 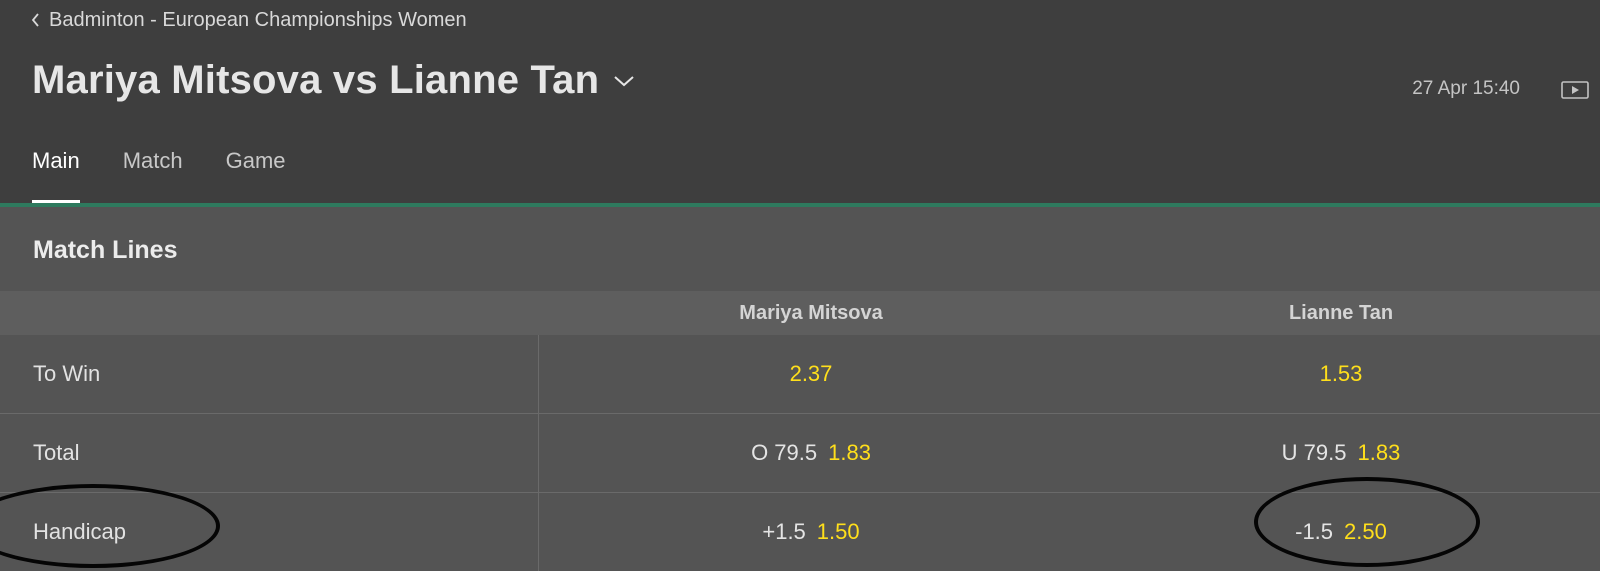 I want to click on odds-button-total-under: U 79.5 1.83, so click(x=1341, y=453).